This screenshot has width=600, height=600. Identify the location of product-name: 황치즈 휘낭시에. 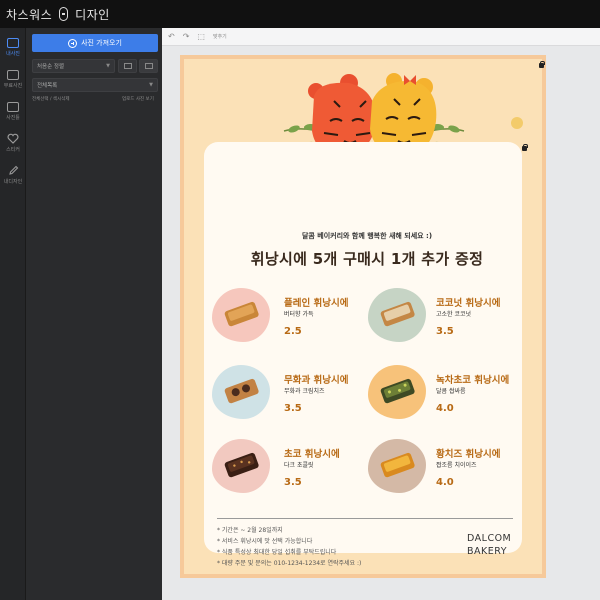
(468, 454).